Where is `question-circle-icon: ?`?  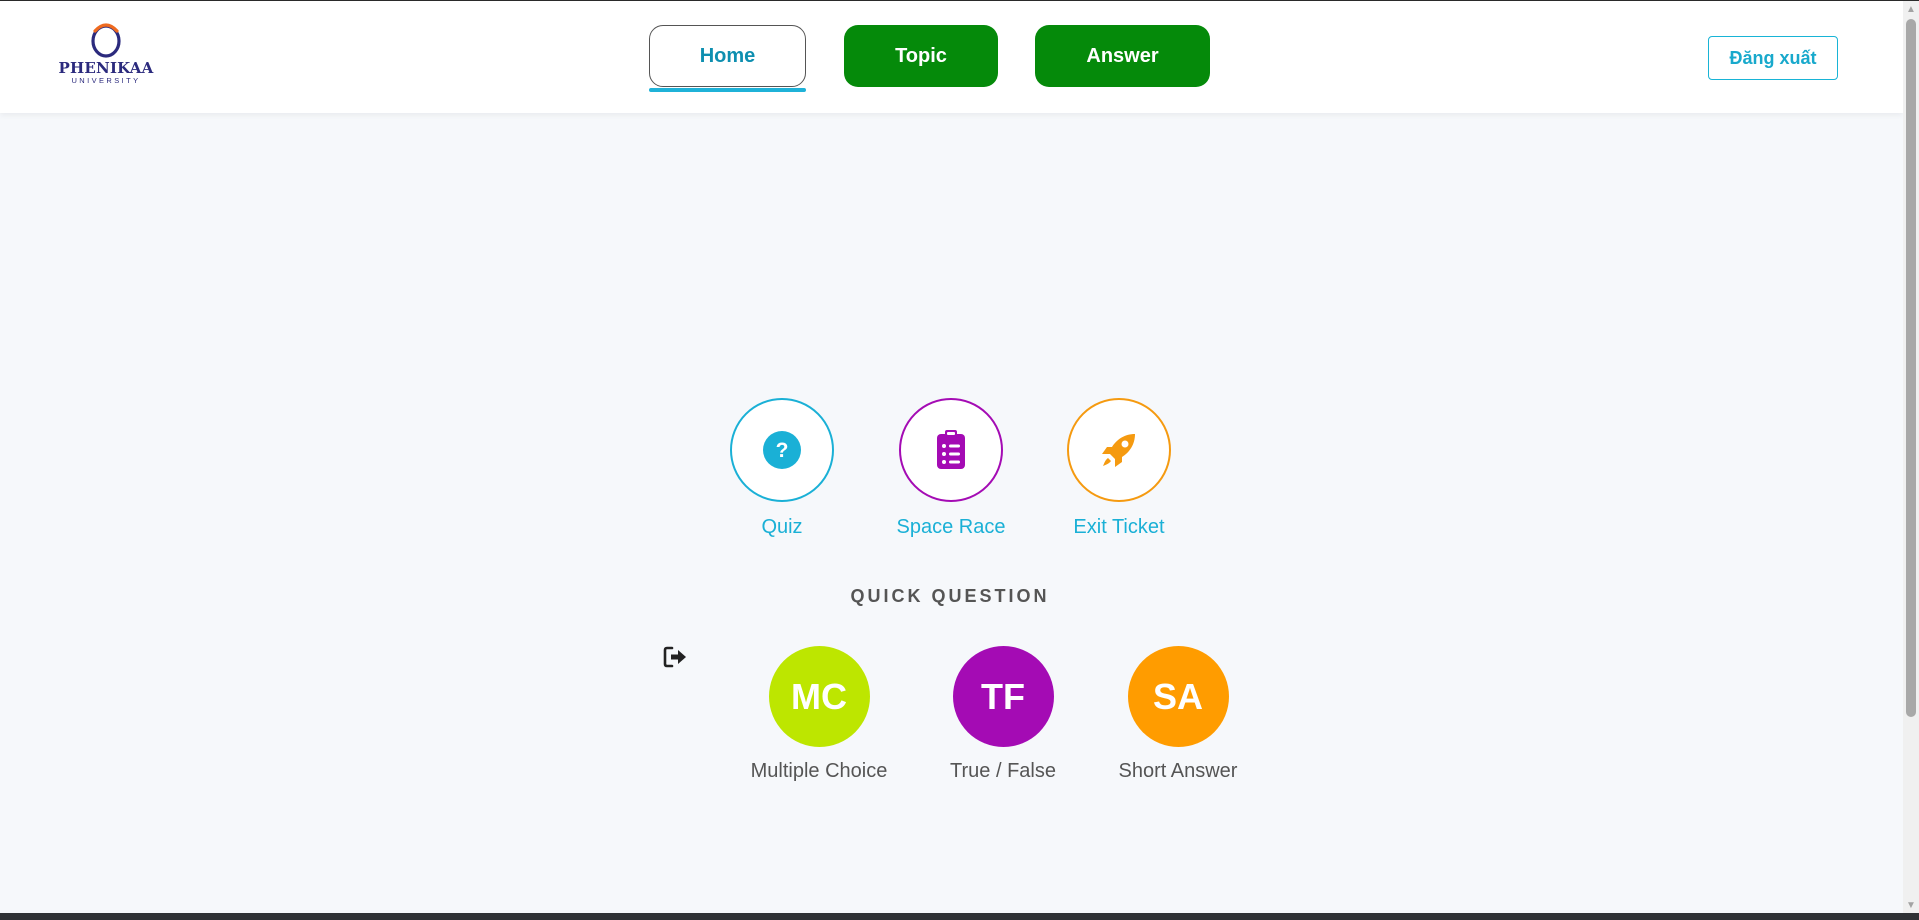
question-circle-icon: ? is located at coordinates (782, 450).